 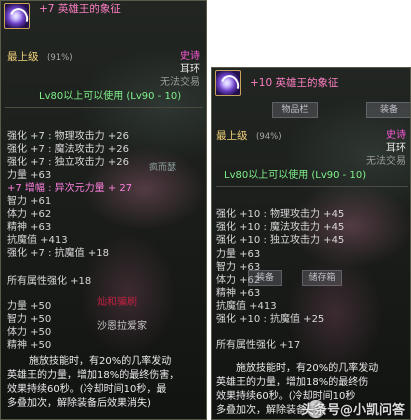 I want to click on grade-percent: (94%), so click(x=269, y=137).